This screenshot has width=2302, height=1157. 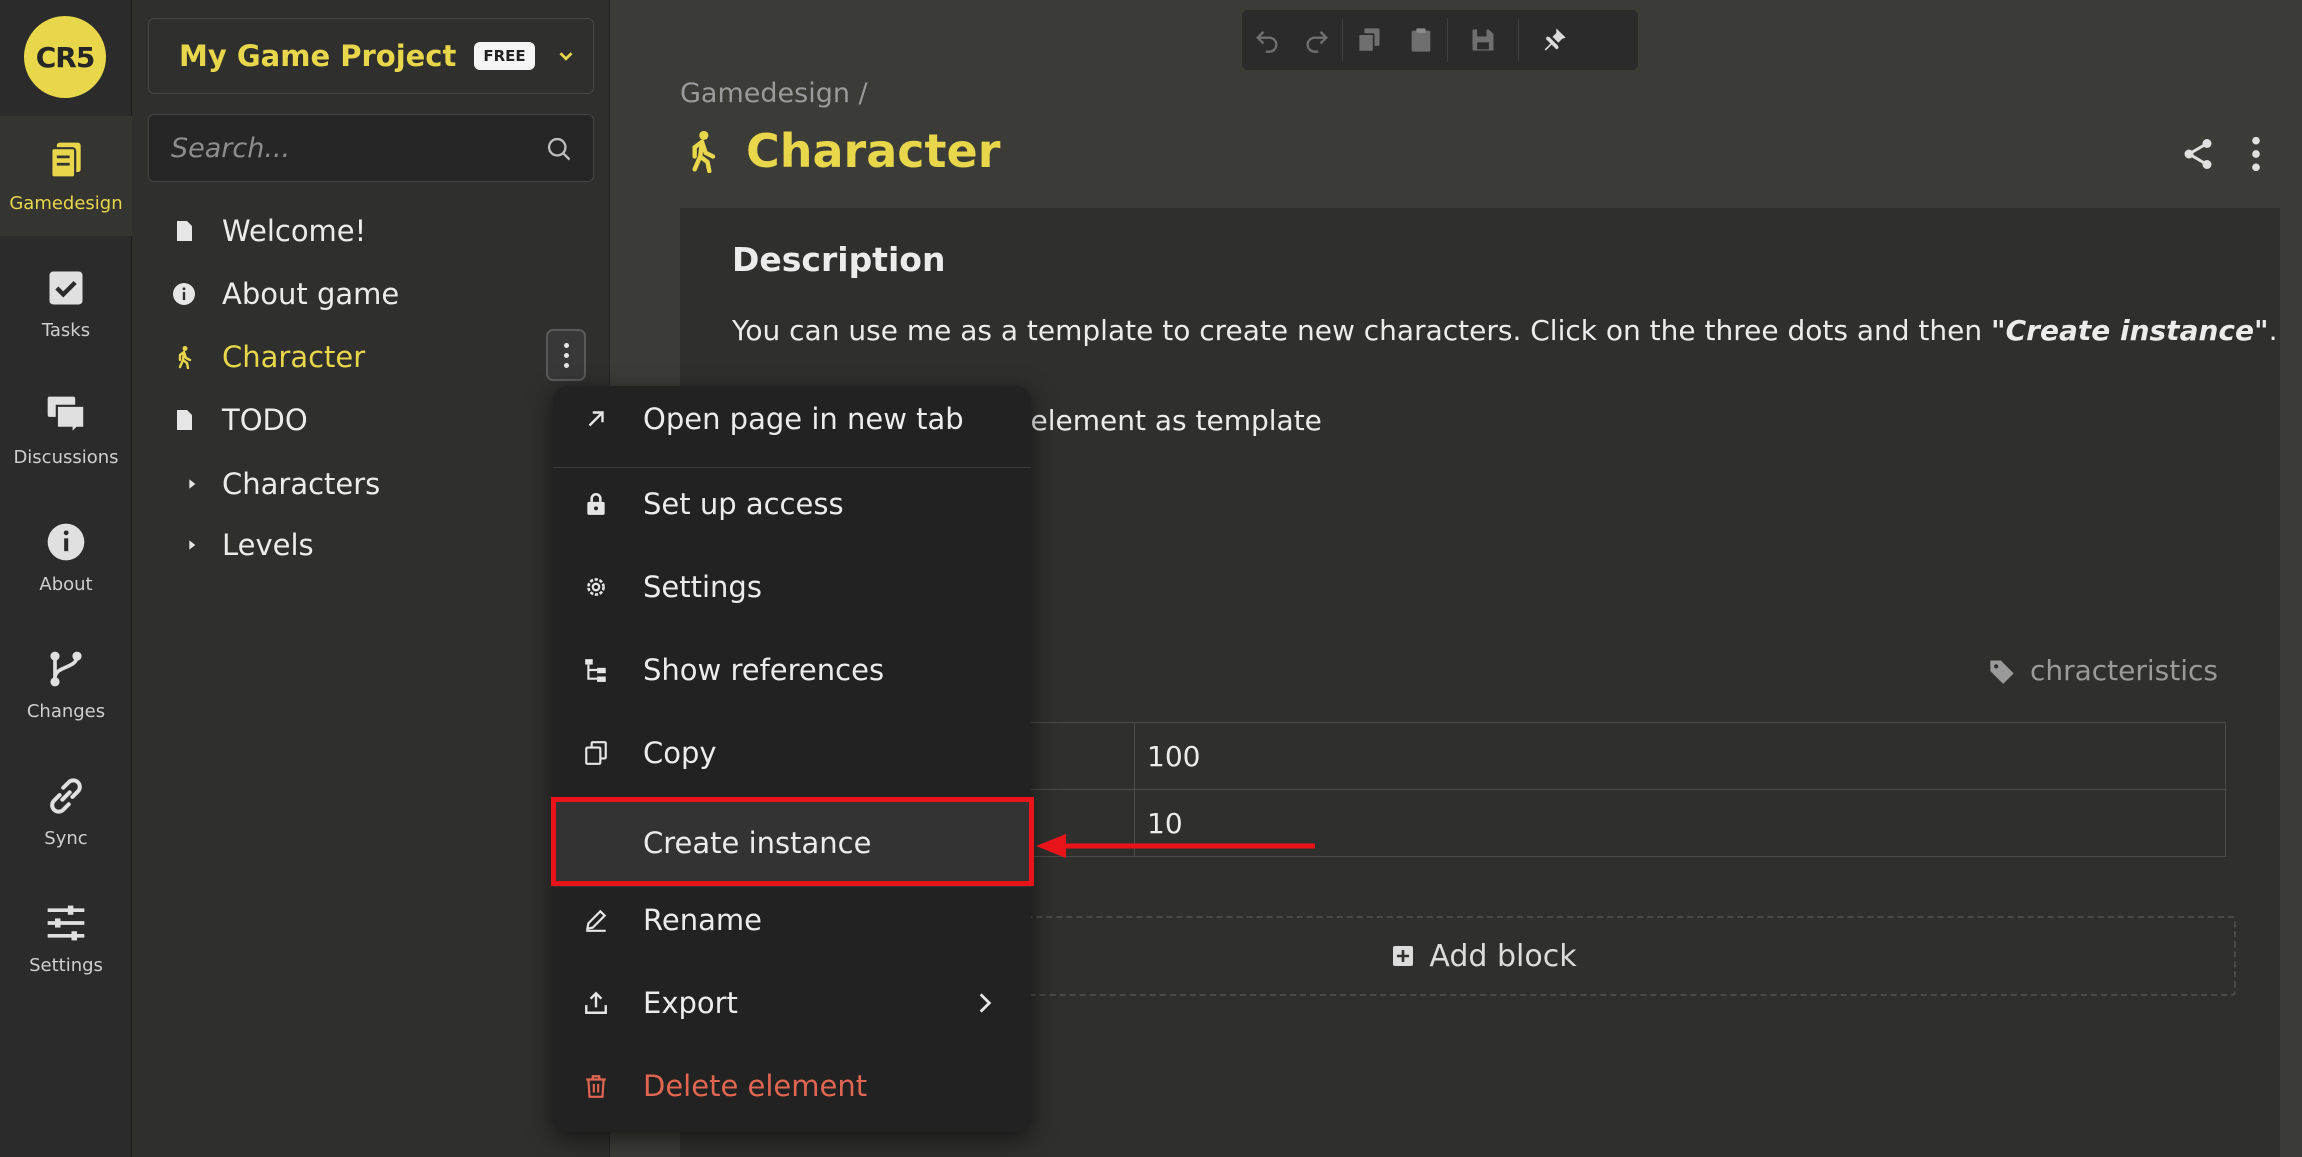 I want to click on upload-icon, so click(x=596, y=1002).